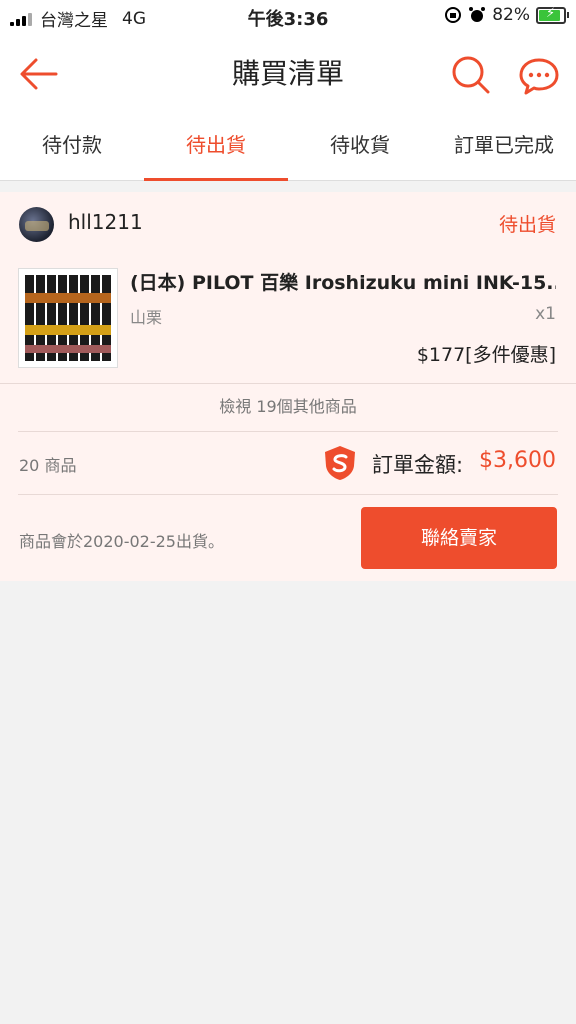 The height and width of the screenshot is (1024, 576). What do you see at coordinates (441, 355) in the screenshot?
I see `product-price: $177` at bounding box center [441, 355].